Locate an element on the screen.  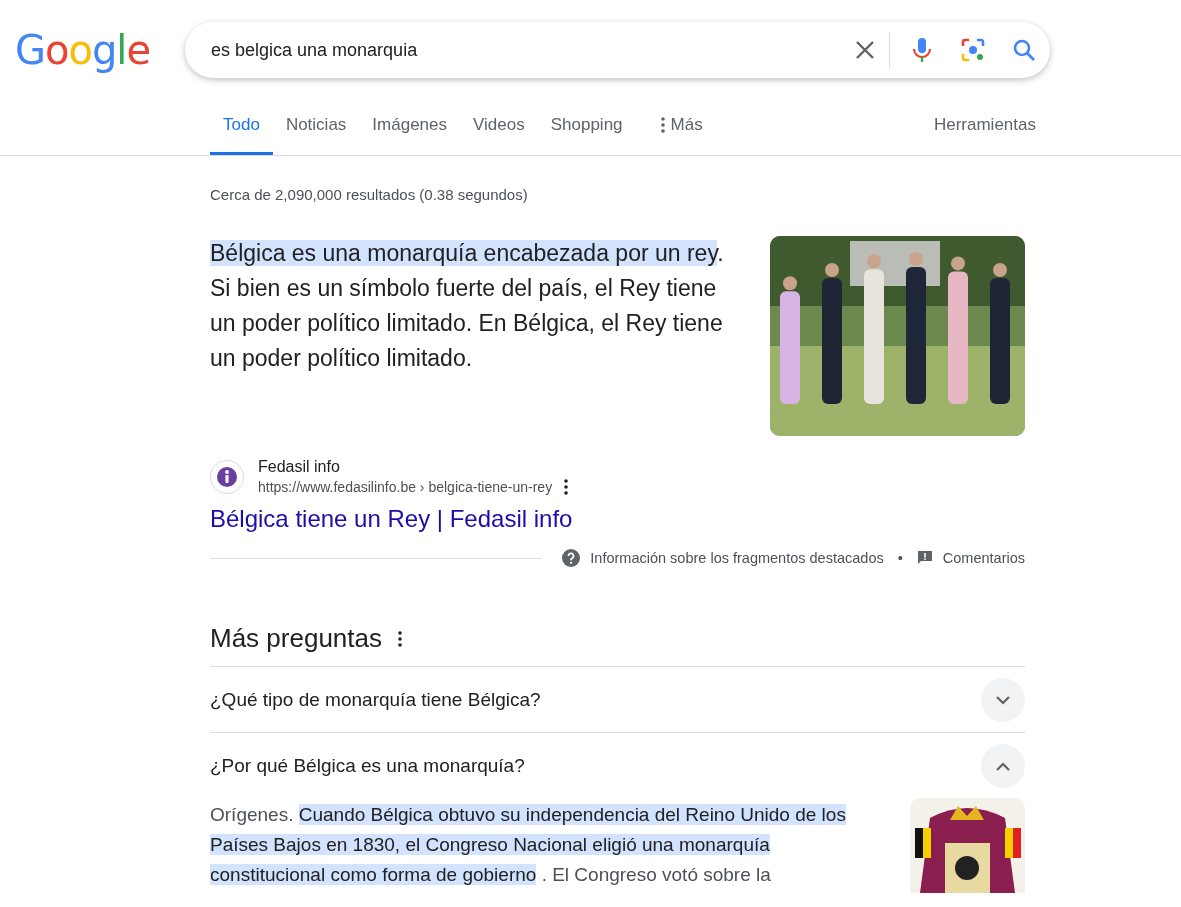
question: ¿Qué tipo de monarquía tiene Bélgica? is located at coordinates (375, 699).